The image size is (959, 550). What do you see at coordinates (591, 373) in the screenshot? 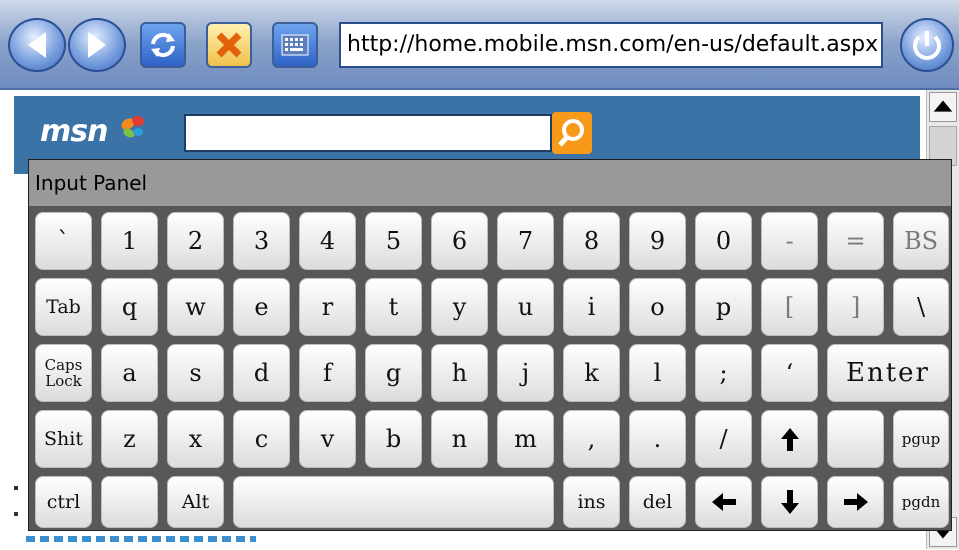
I see `key-k: k` at bounding box center [591, 373].